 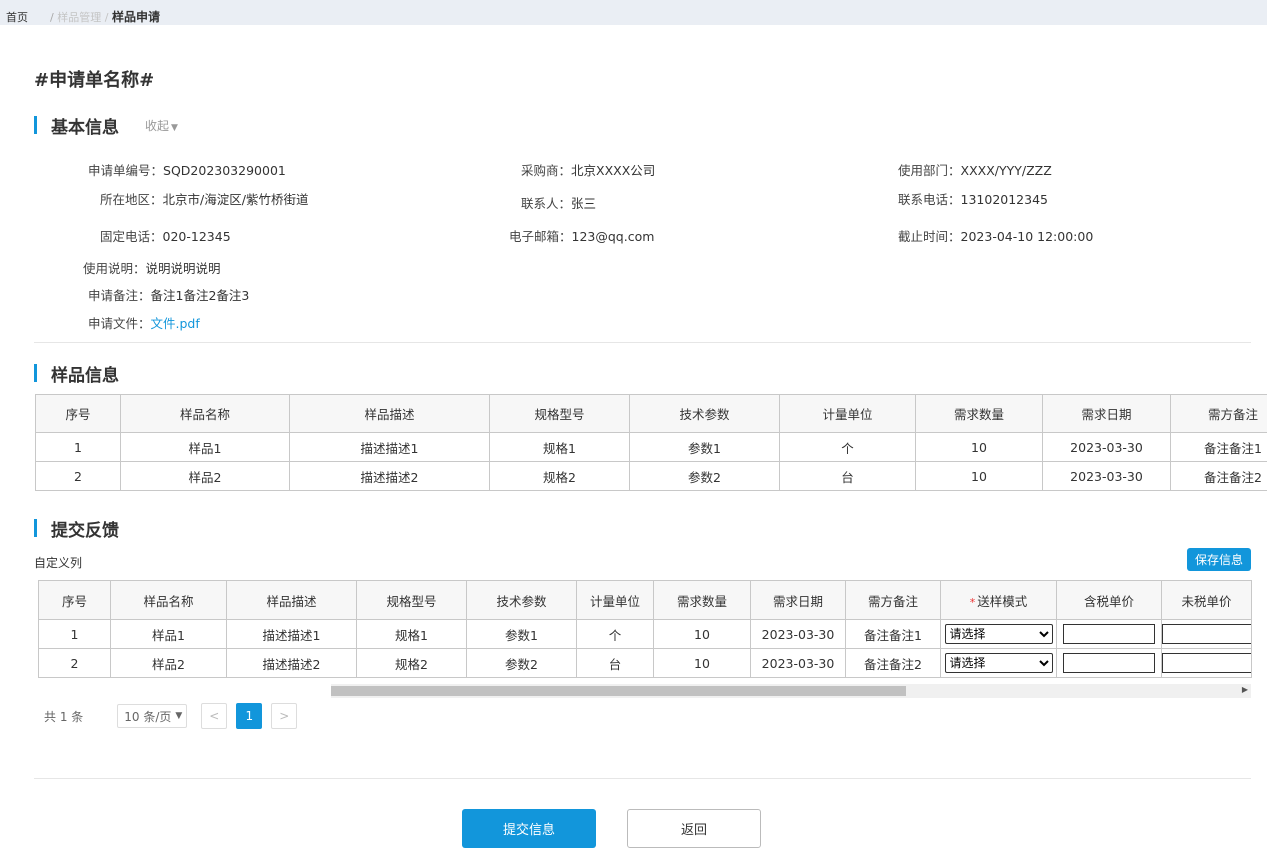 I want to click on custom-columns-link: 自定义列, so click(x=58, y=562).